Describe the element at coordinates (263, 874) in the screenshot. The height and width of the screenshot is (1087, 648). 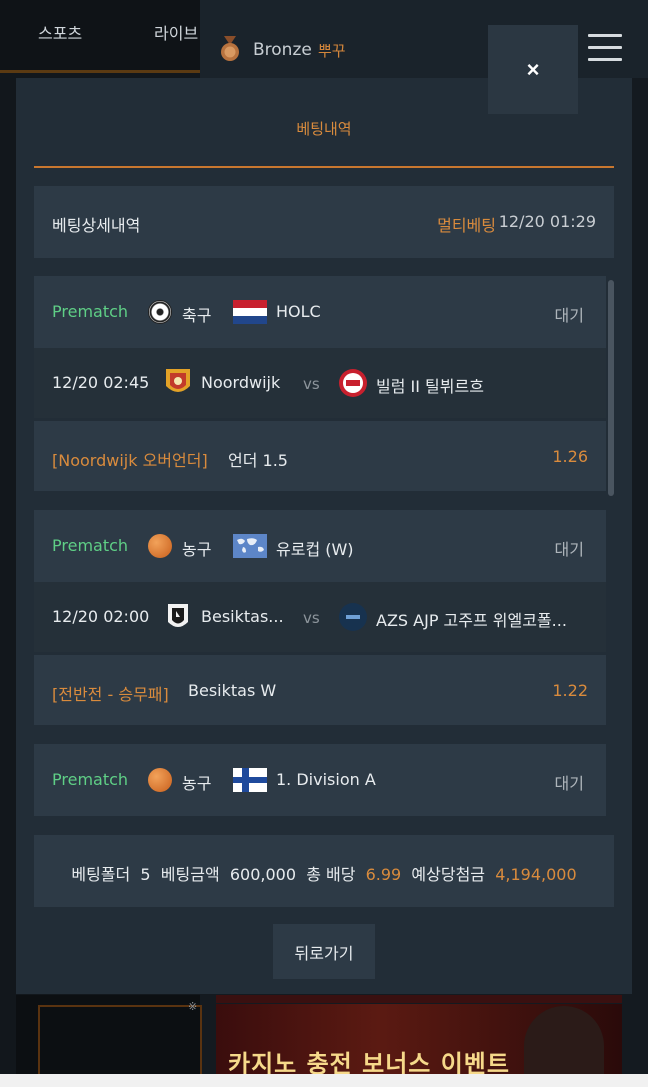
I see `bet-amount: 600,000` at that location.